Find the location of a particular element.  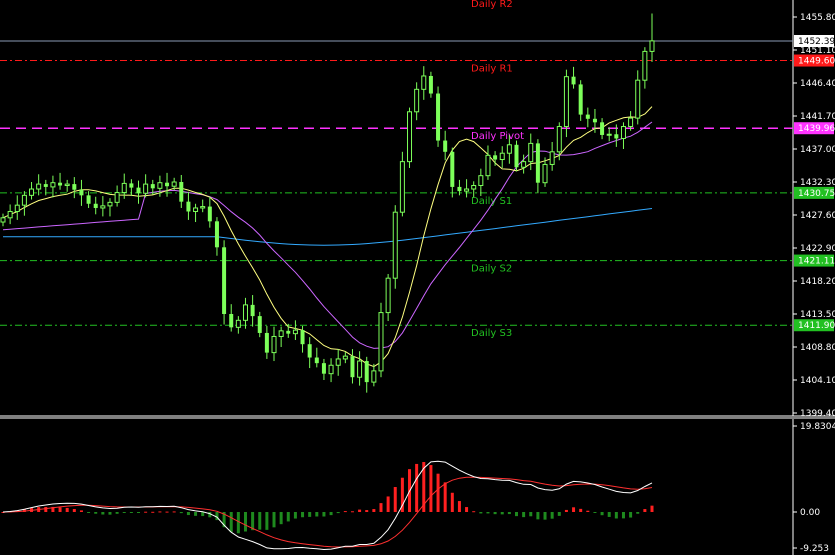

current-price-tag: 1452.39 is located at coordinates (814, 41).